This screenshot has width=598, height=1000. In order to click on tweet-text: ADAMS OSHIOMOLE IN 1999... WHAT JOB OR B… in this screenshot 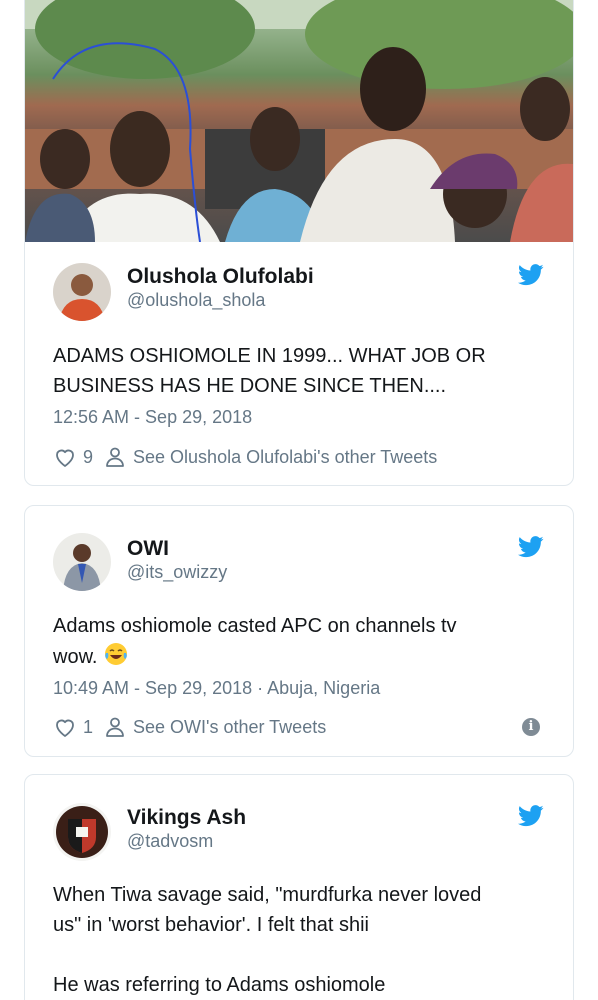, I will do `click(269, 371)`.